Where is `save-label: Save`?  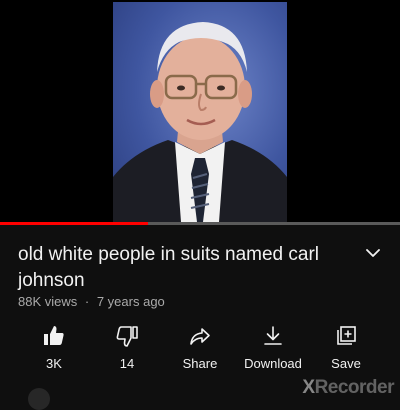 save-label: Save is located at coordinates (346, 363).